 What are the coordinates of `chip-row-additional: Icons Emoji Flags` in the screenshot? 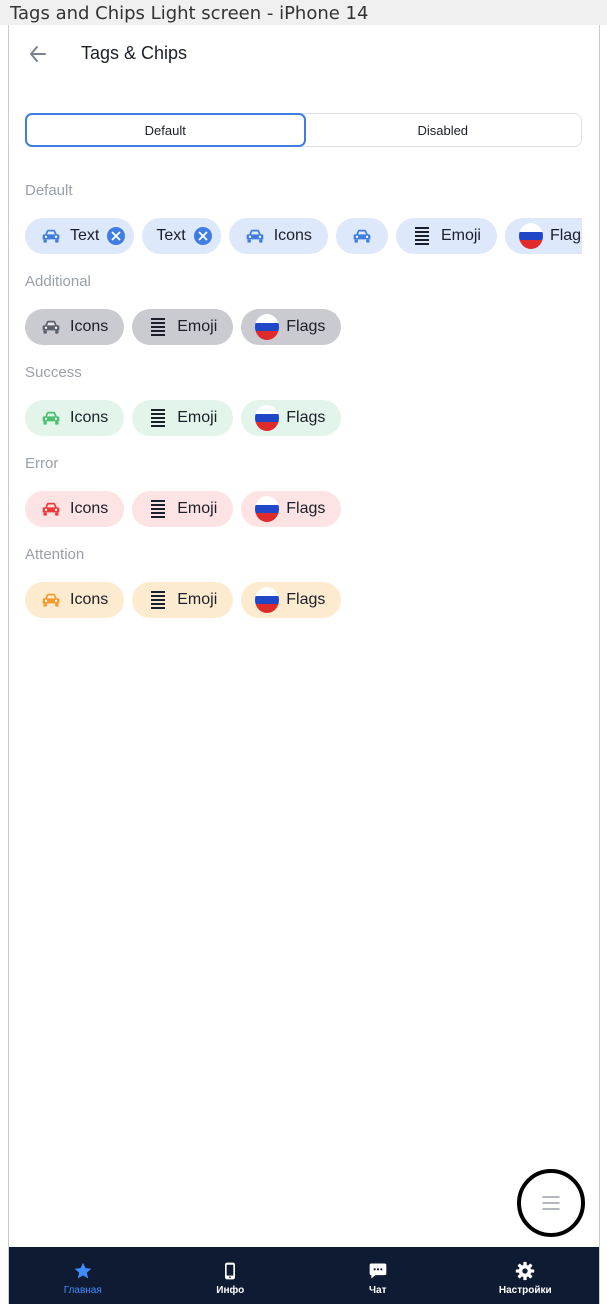 It's located at (303, 327).